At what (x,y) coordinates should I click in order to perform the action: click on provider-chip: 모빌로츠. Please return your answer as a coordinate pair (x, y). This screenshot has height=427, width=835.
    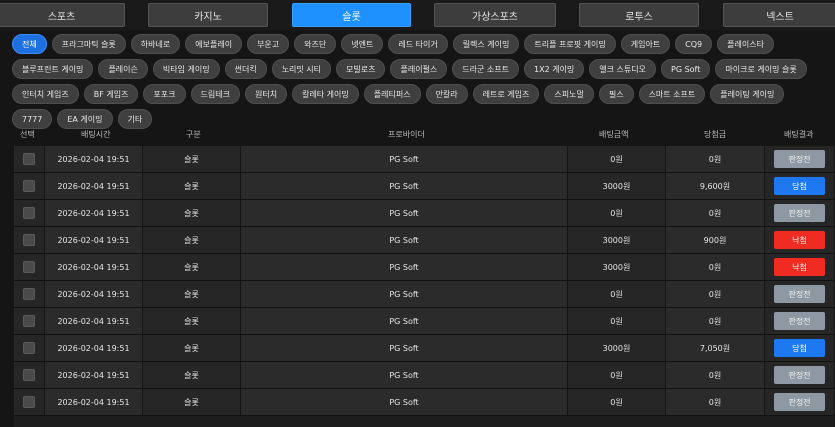
    Looking at the image, I should click on (361, 69).